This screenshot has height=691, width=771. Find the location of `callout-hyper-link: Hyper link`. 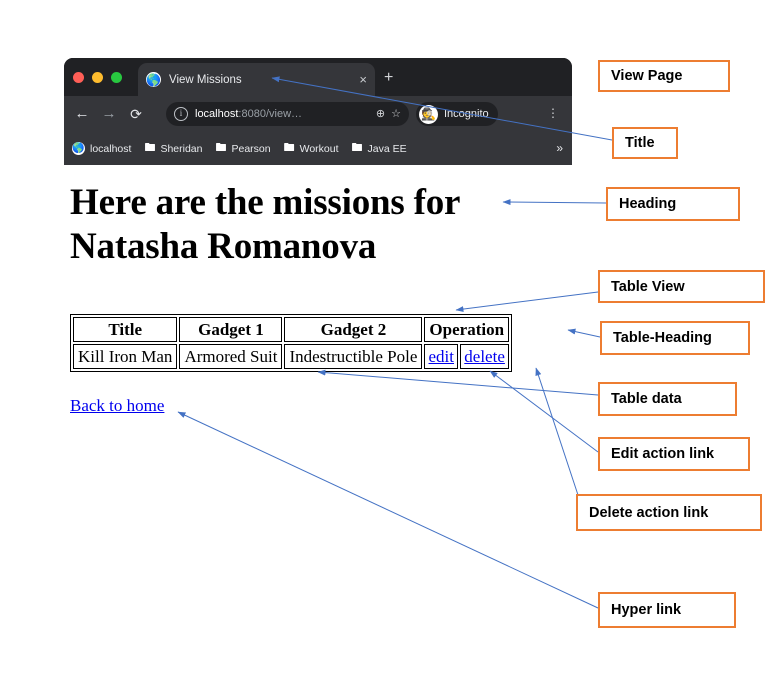

callout-hyper-link: Hyper link is located at coordinates (667, 610).